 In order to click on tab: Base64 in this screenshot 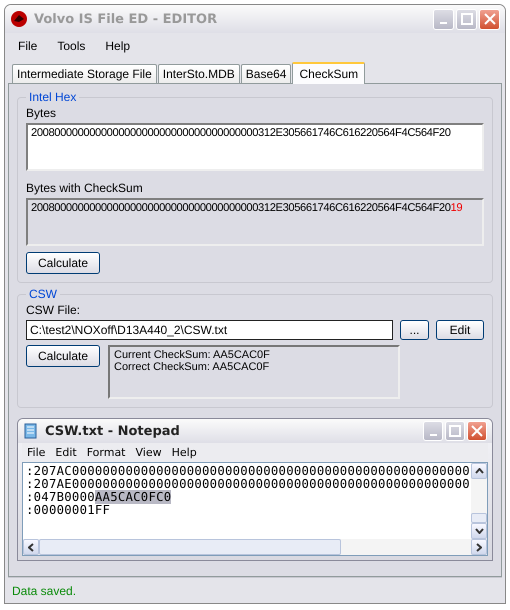, I will do `click(266, 73)`.